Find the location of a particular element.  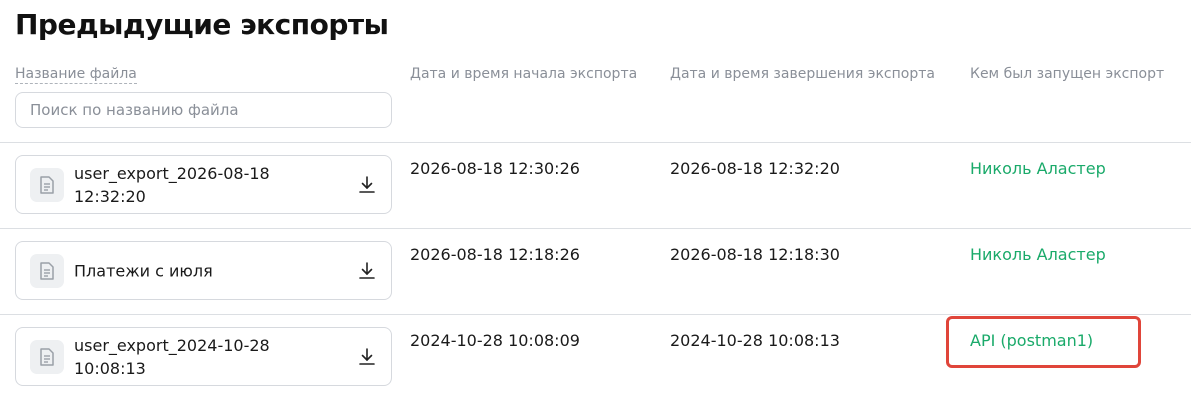

end-time: 2026-08-18 12:32:20 is located at coordinates (755, 168).